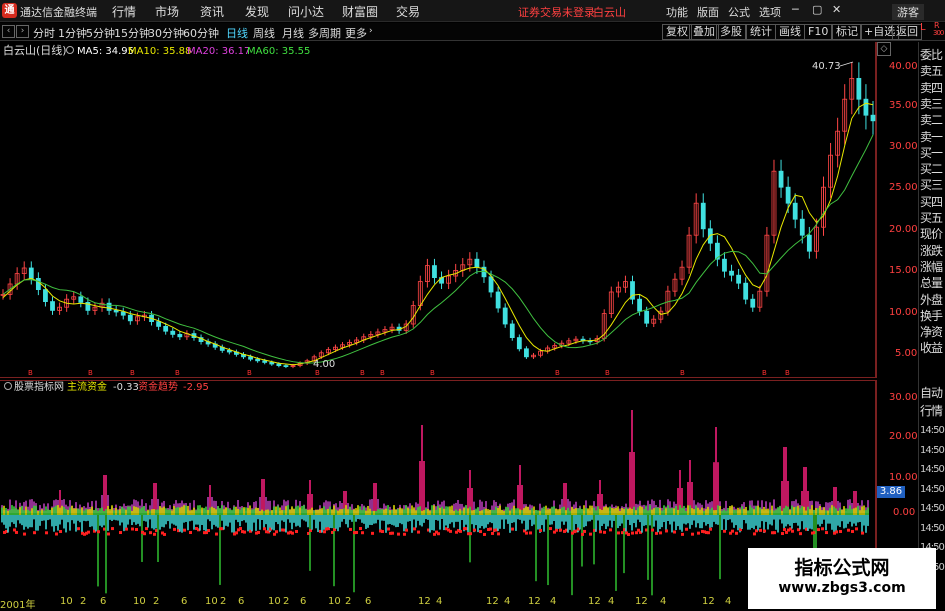  I want to click on menu-news: 资讯, so click(212, 11).